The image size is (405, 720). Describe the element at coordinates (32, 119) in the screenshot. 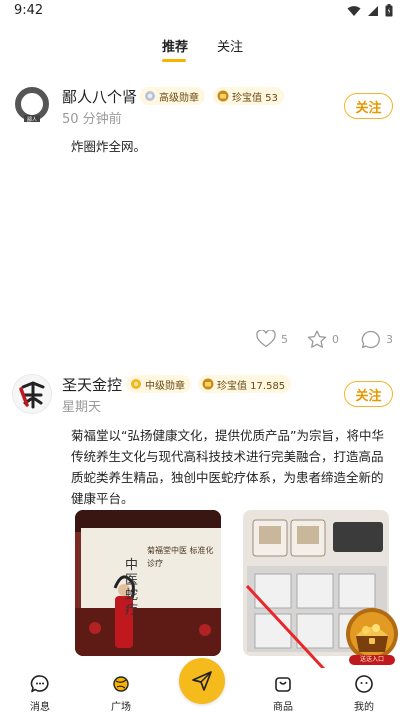

I see `svg-text: 鄙人` at that location.